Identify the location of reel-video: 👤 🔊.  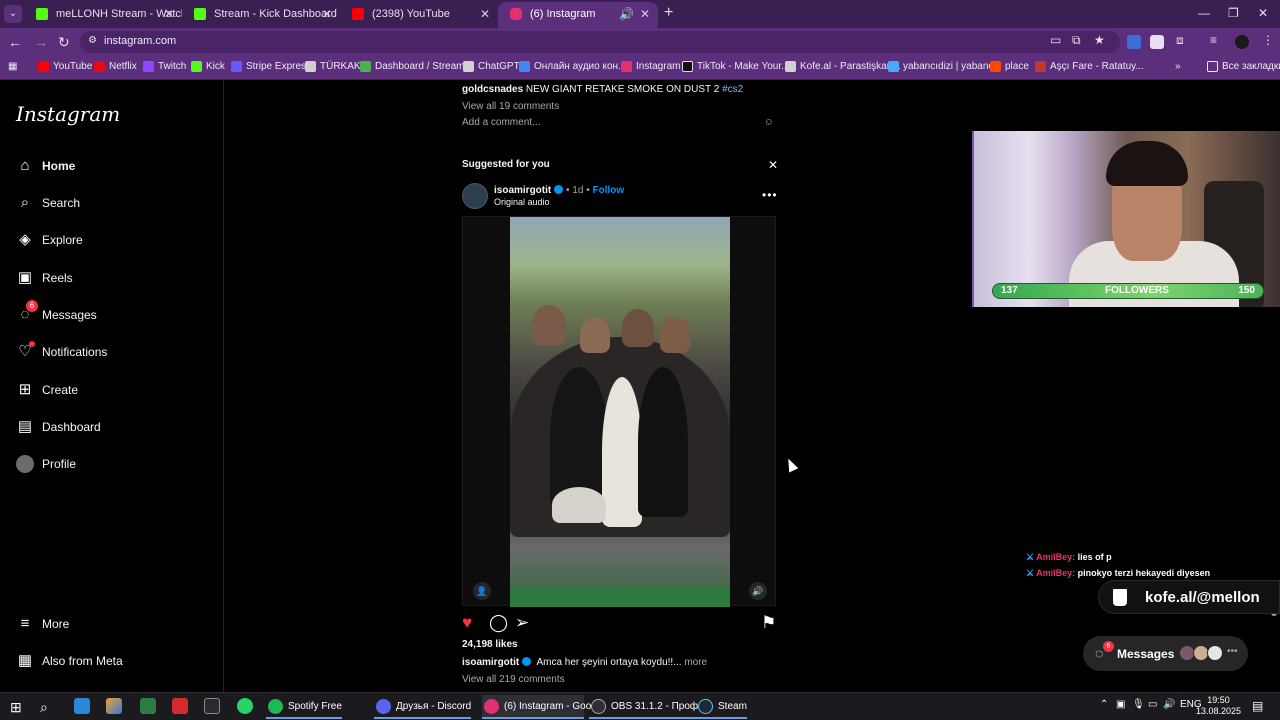
(619, 411).